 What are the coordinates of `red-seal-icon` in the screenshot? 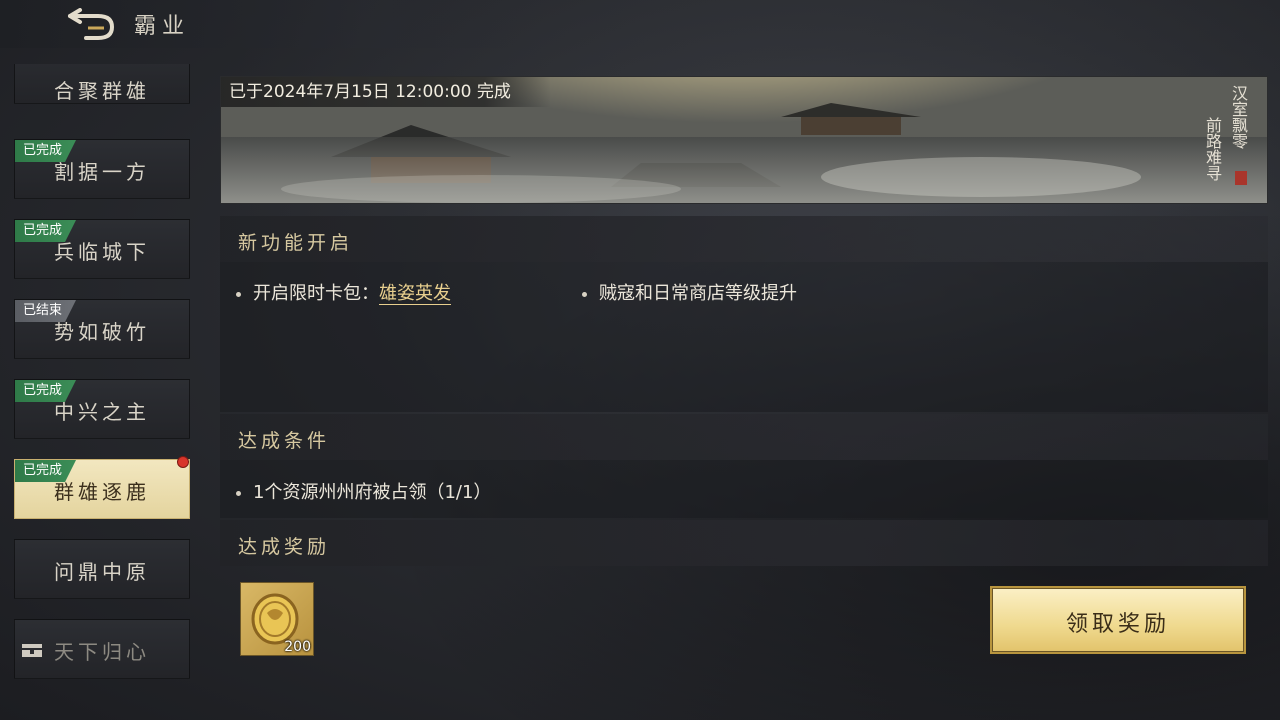 It's located at (1241, 178).